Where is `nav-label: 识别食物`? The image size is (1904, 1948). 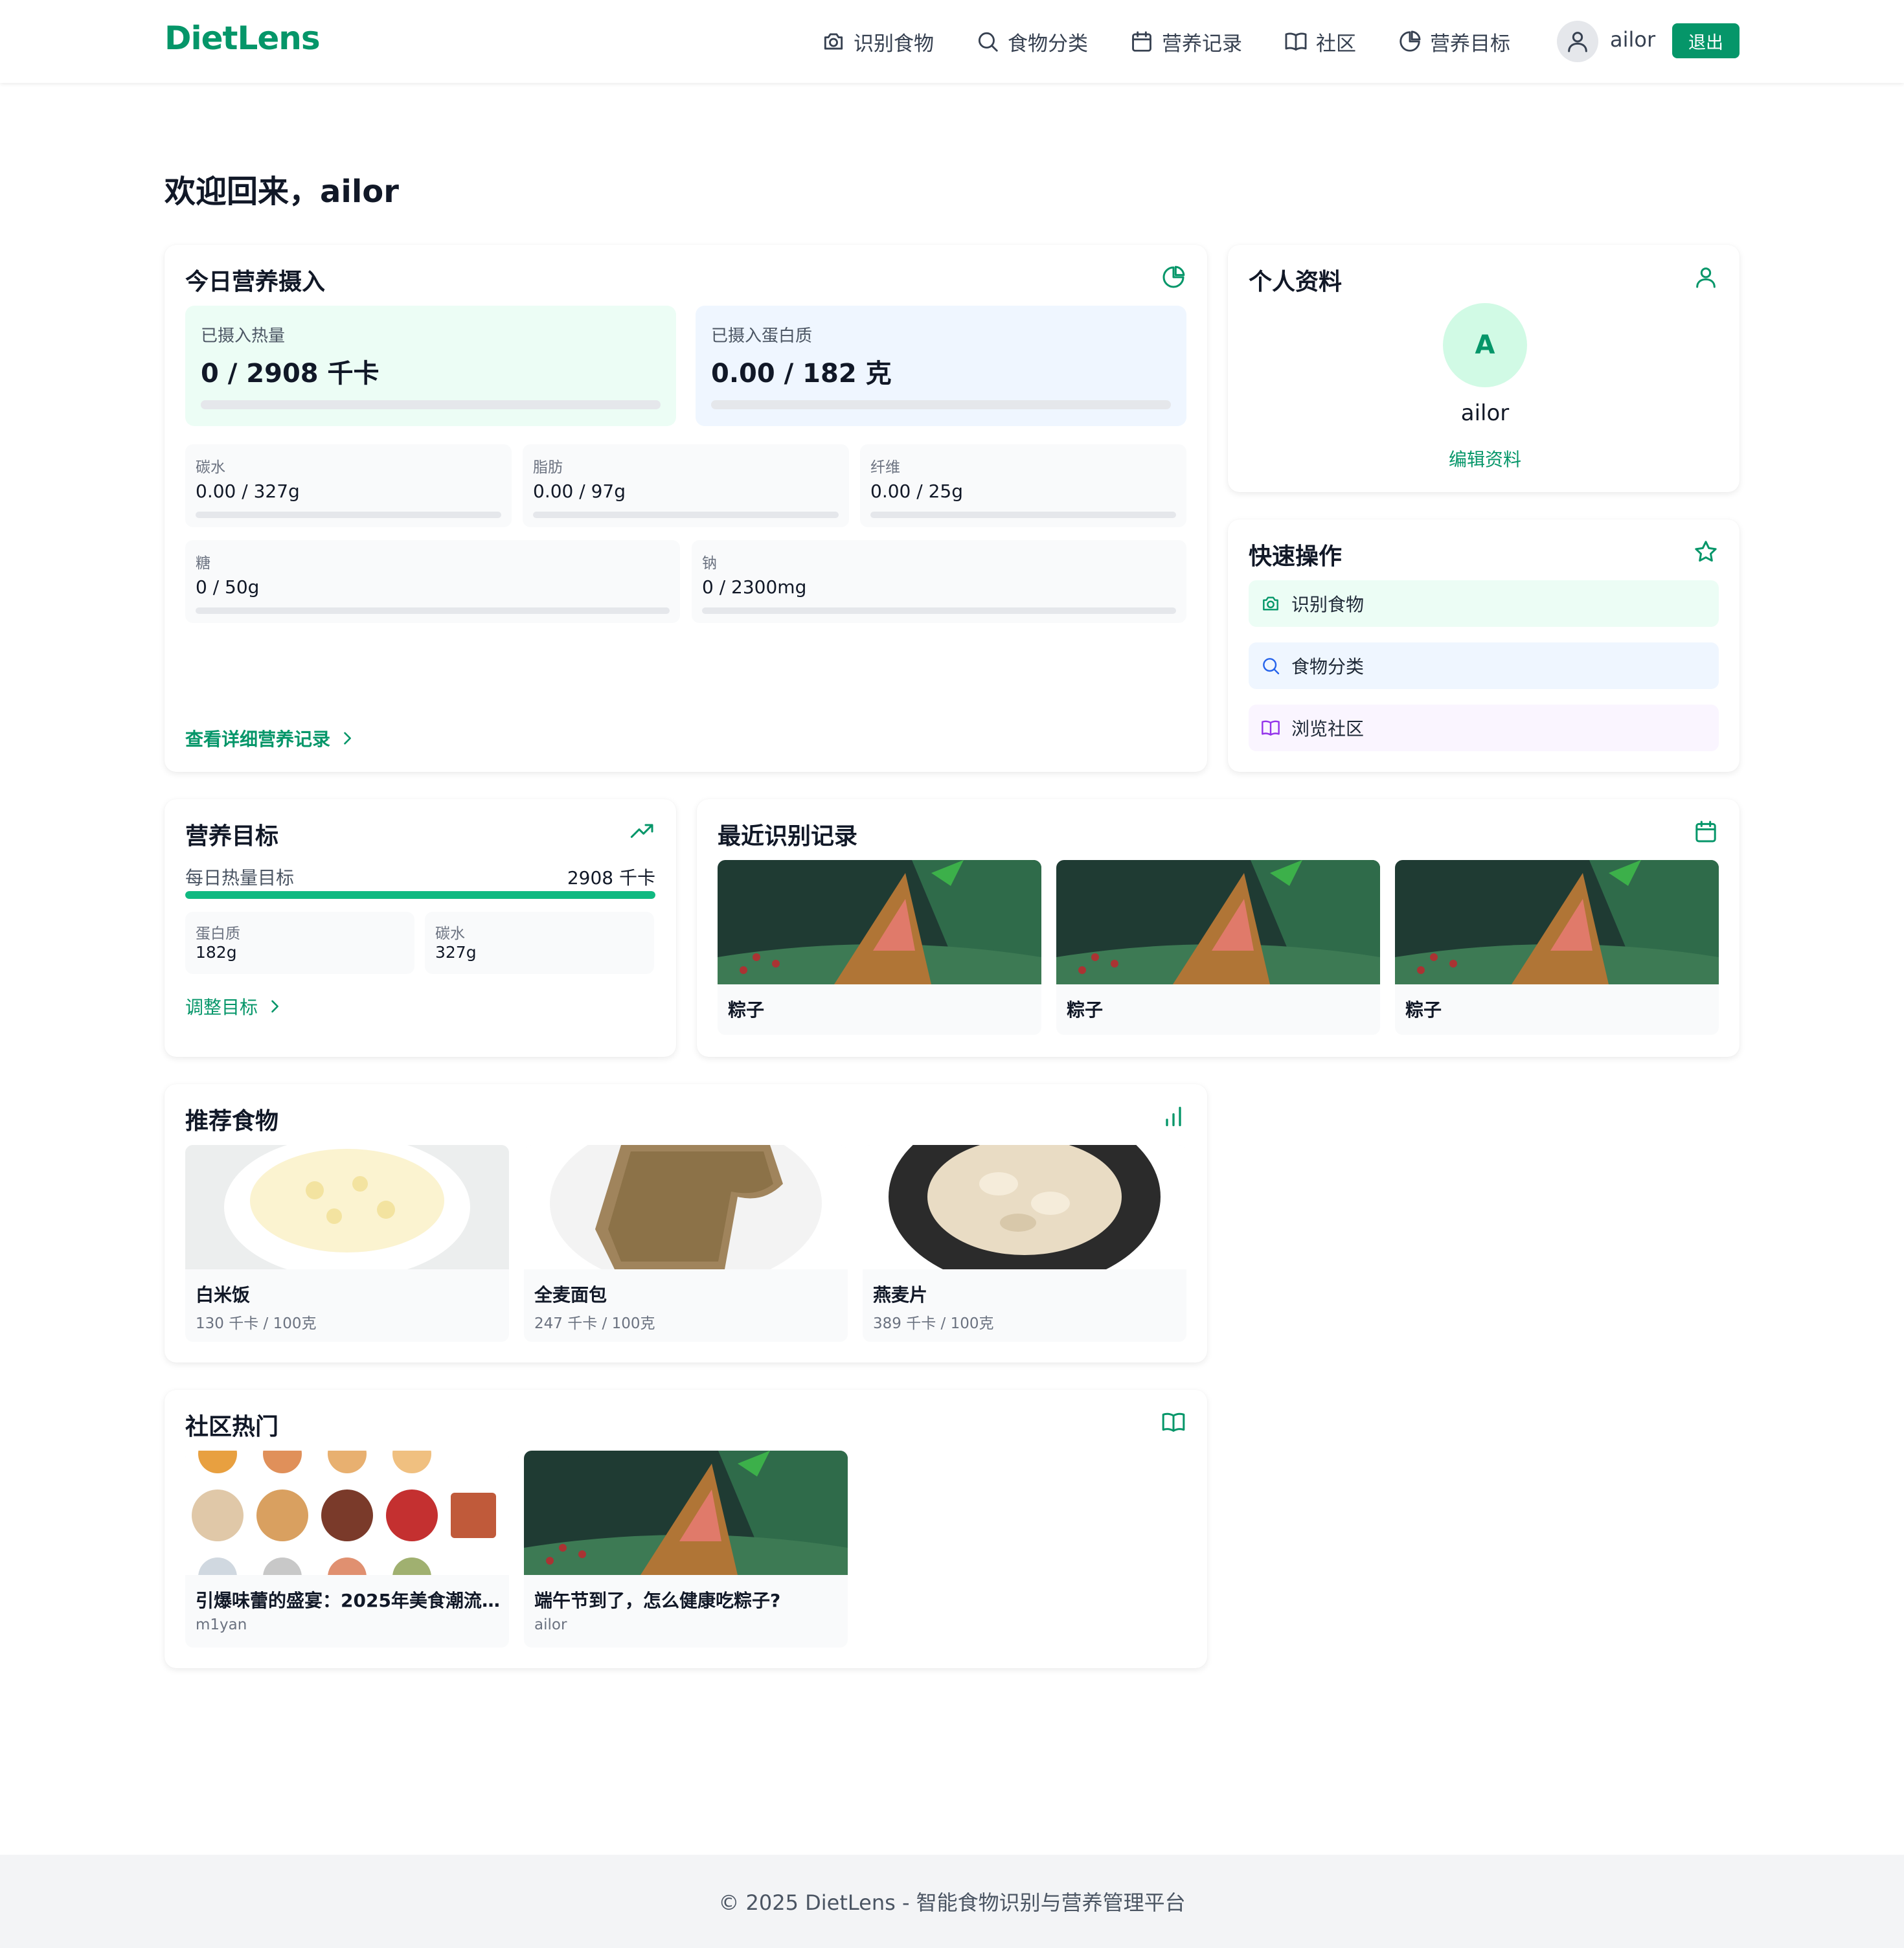
nav-label: 识别食物 is located at coordinates (894, 44).